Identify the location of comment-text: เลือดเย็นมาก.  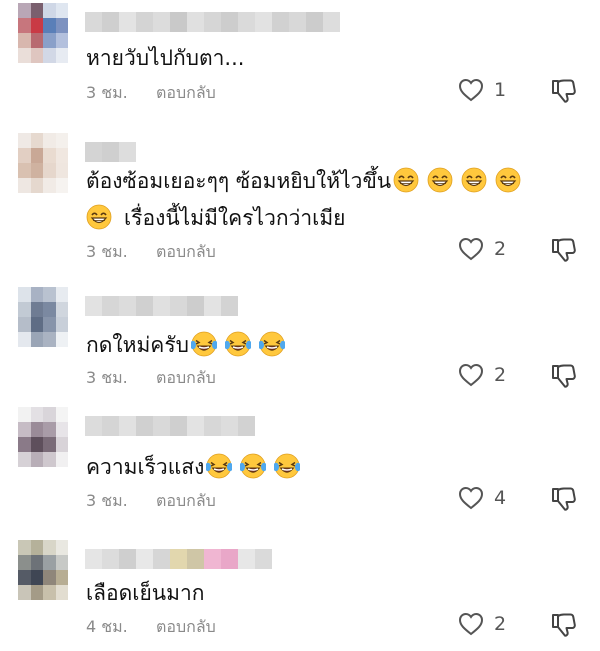
(145, 593).